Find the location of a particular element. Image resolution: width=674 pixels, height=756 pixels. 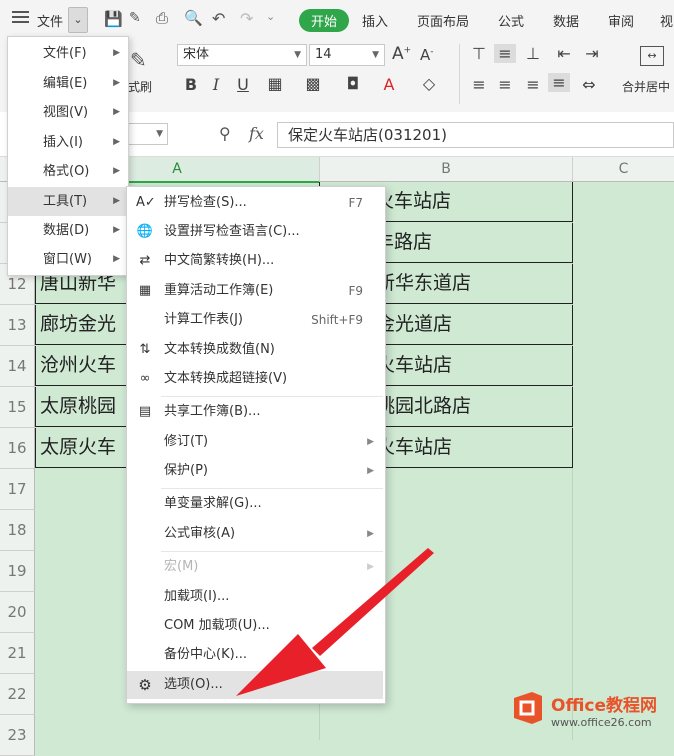

watermark-url: www.office26.com is located at coordinates (601, 722).